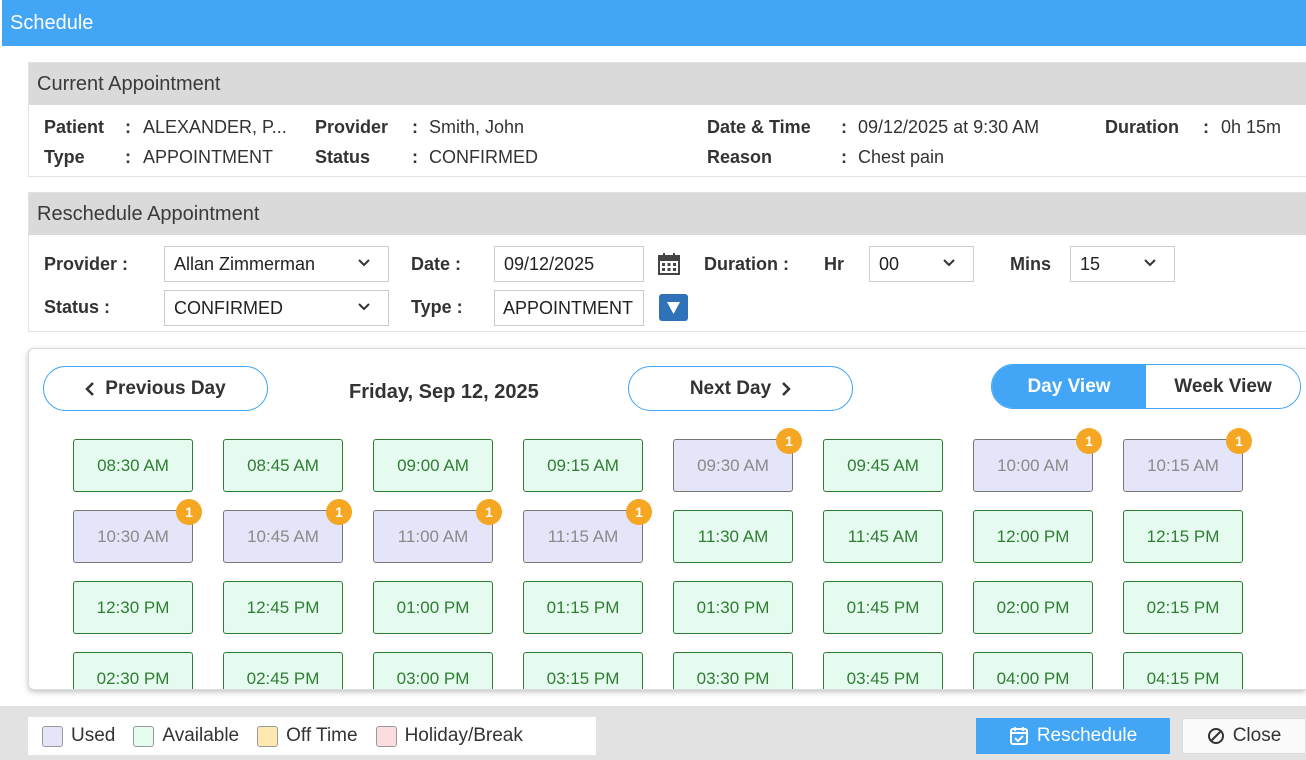 This screenshot has height=760, width=1306. What do you see at coordinates (208, 157) in the screenshot?
I see `type-value: APPOINTMENT` at bounding box center [208, 157].